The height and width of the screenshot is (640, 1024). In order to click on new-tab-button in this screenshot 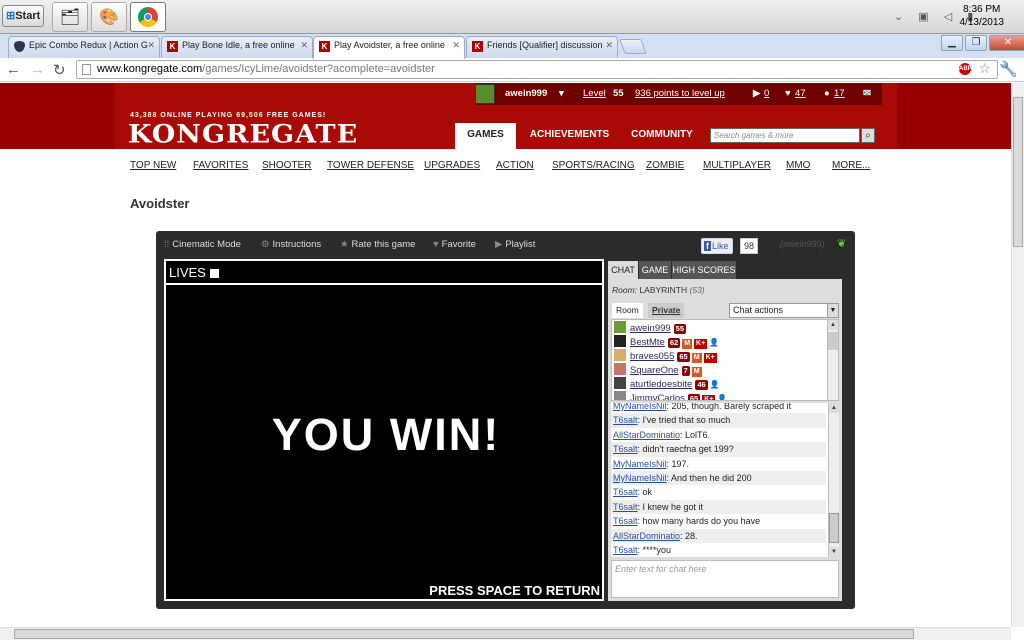, I will do `click(633, 46)`.